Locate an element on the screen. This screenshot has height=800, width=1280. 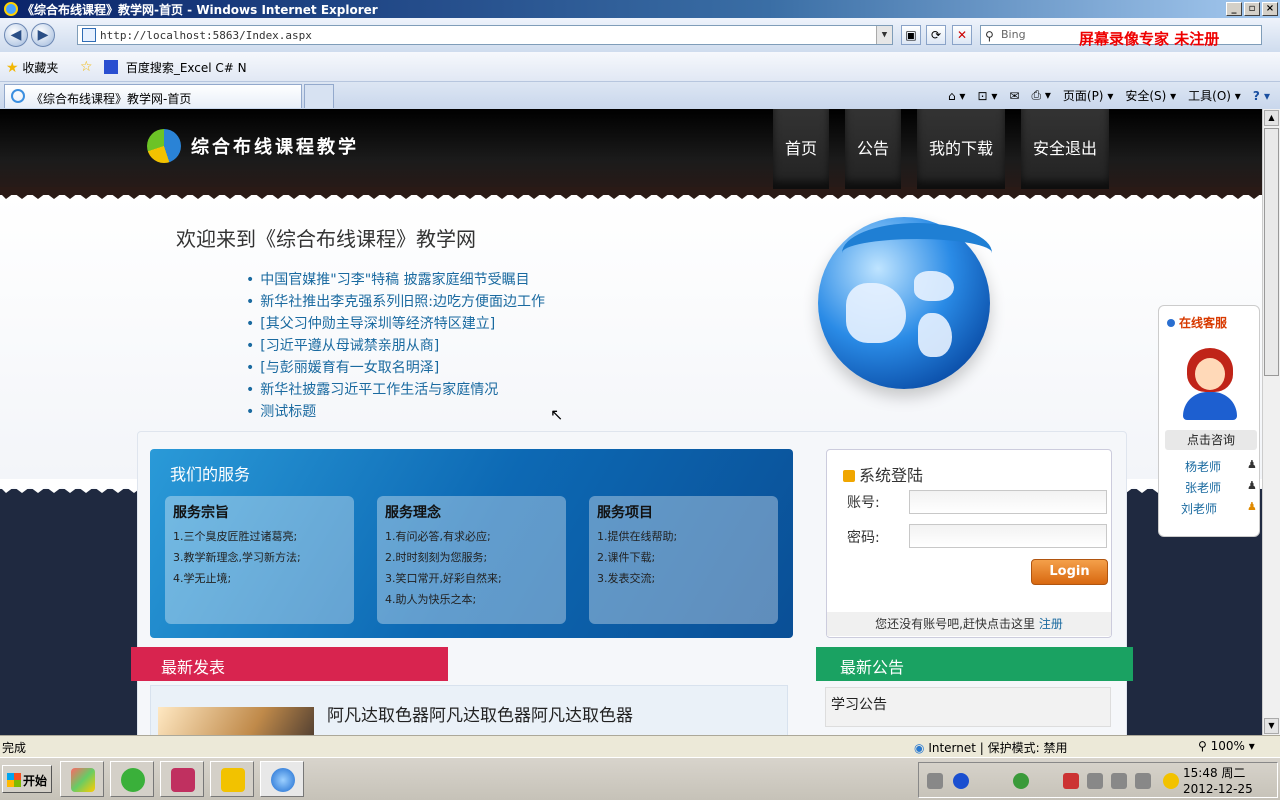
favorite-link: 百度搜索_Excel C# N is located at coordinates (175, 67).